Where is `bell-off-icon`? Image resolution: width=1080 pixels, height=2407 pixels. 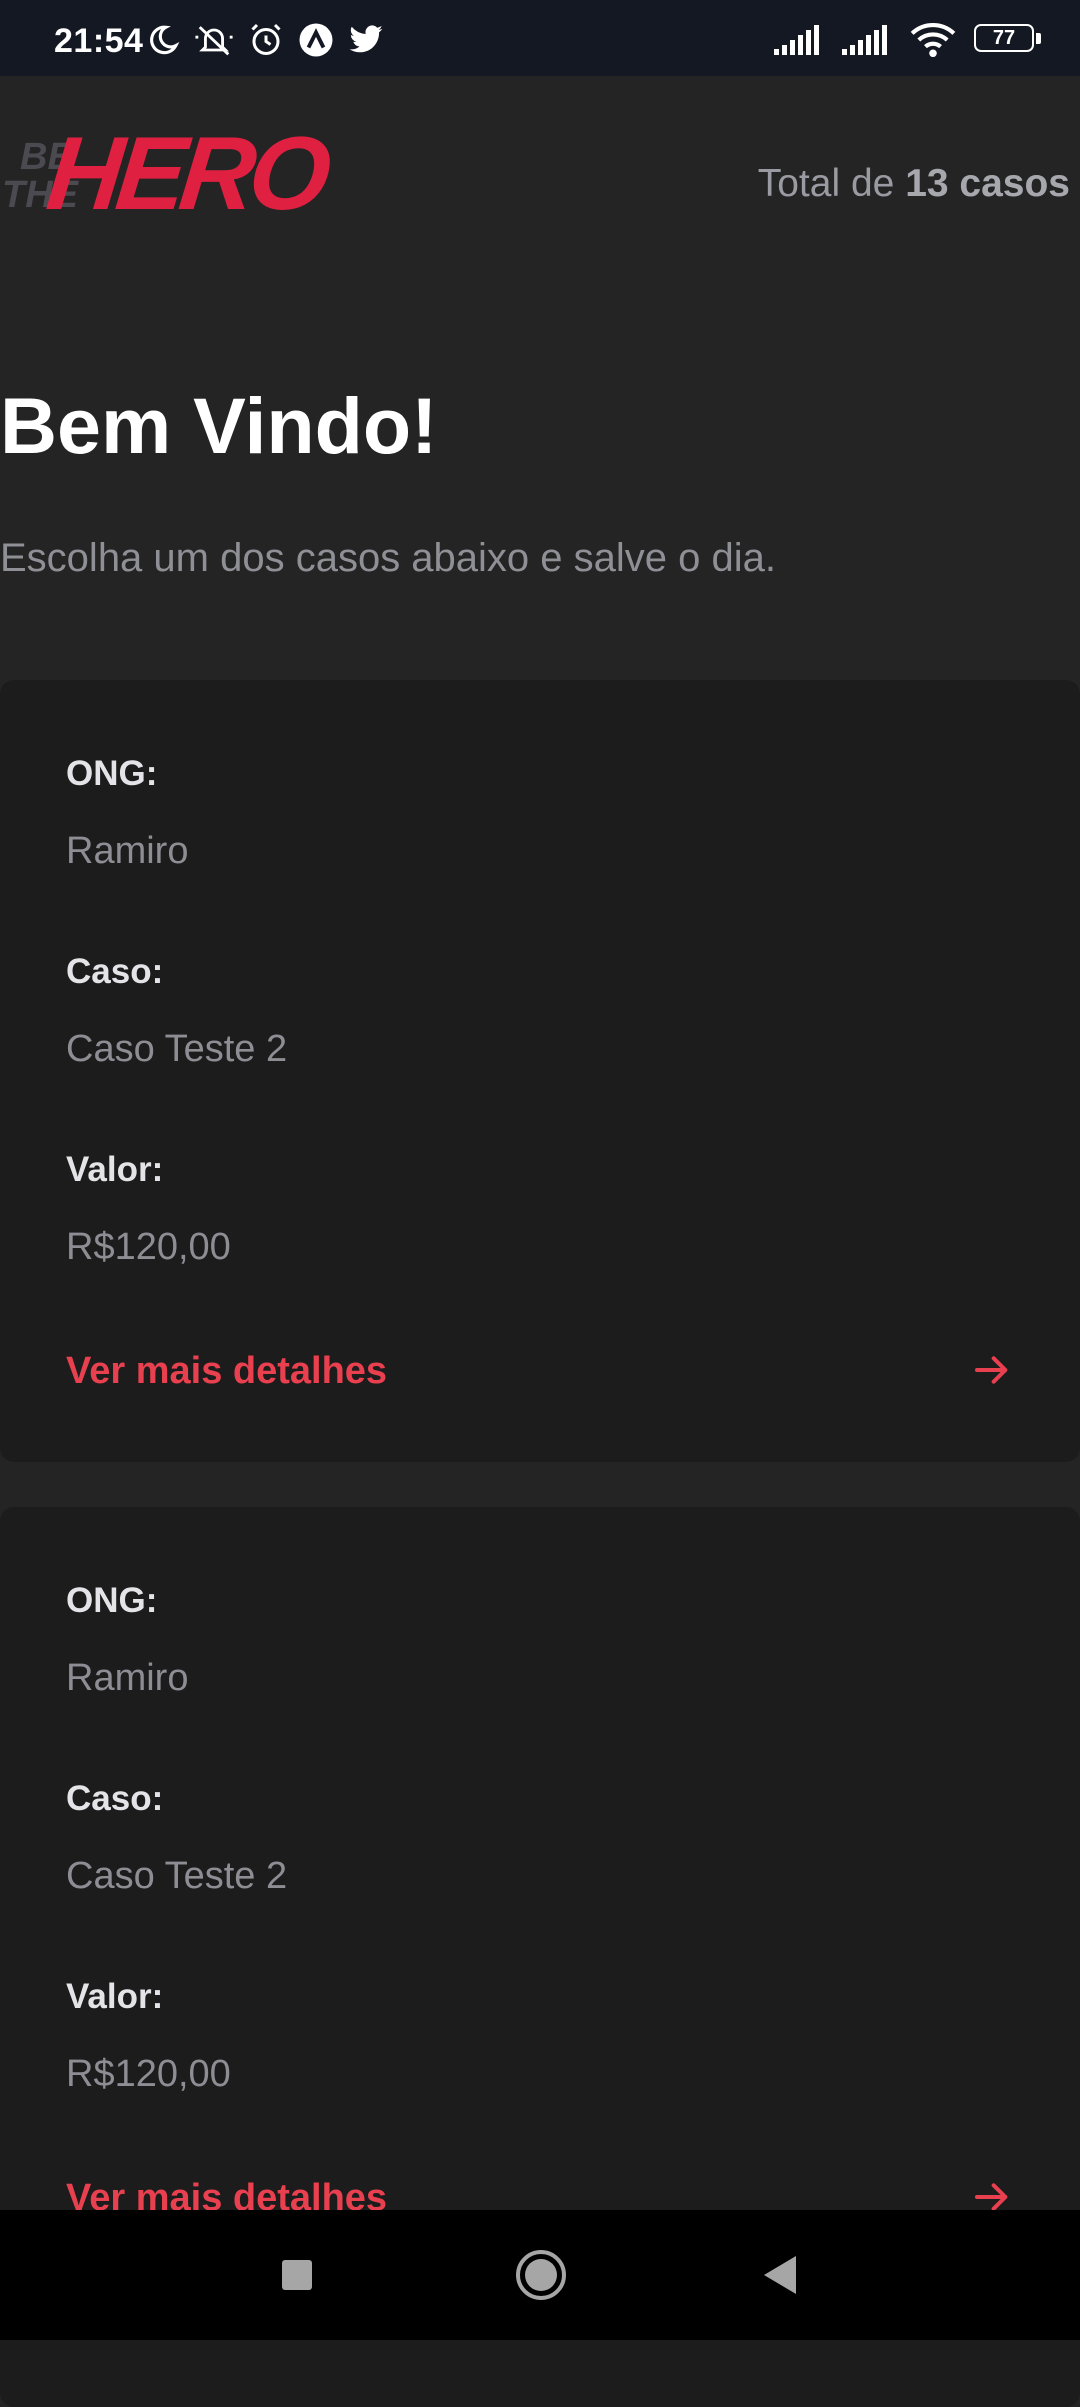 bell-off-icon is located at coordinates (214, 41).